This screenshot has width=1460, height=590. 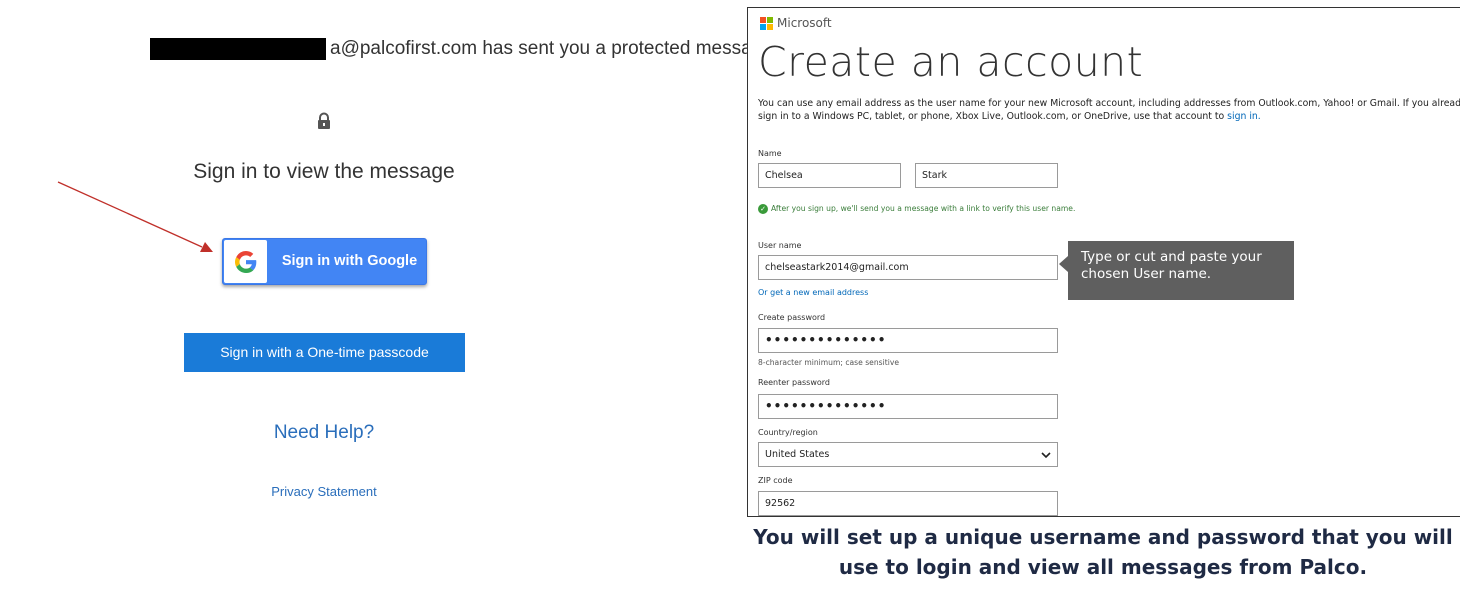 I want to click on signin-heading: Sign in to view the message, so click(x=324, y=171).